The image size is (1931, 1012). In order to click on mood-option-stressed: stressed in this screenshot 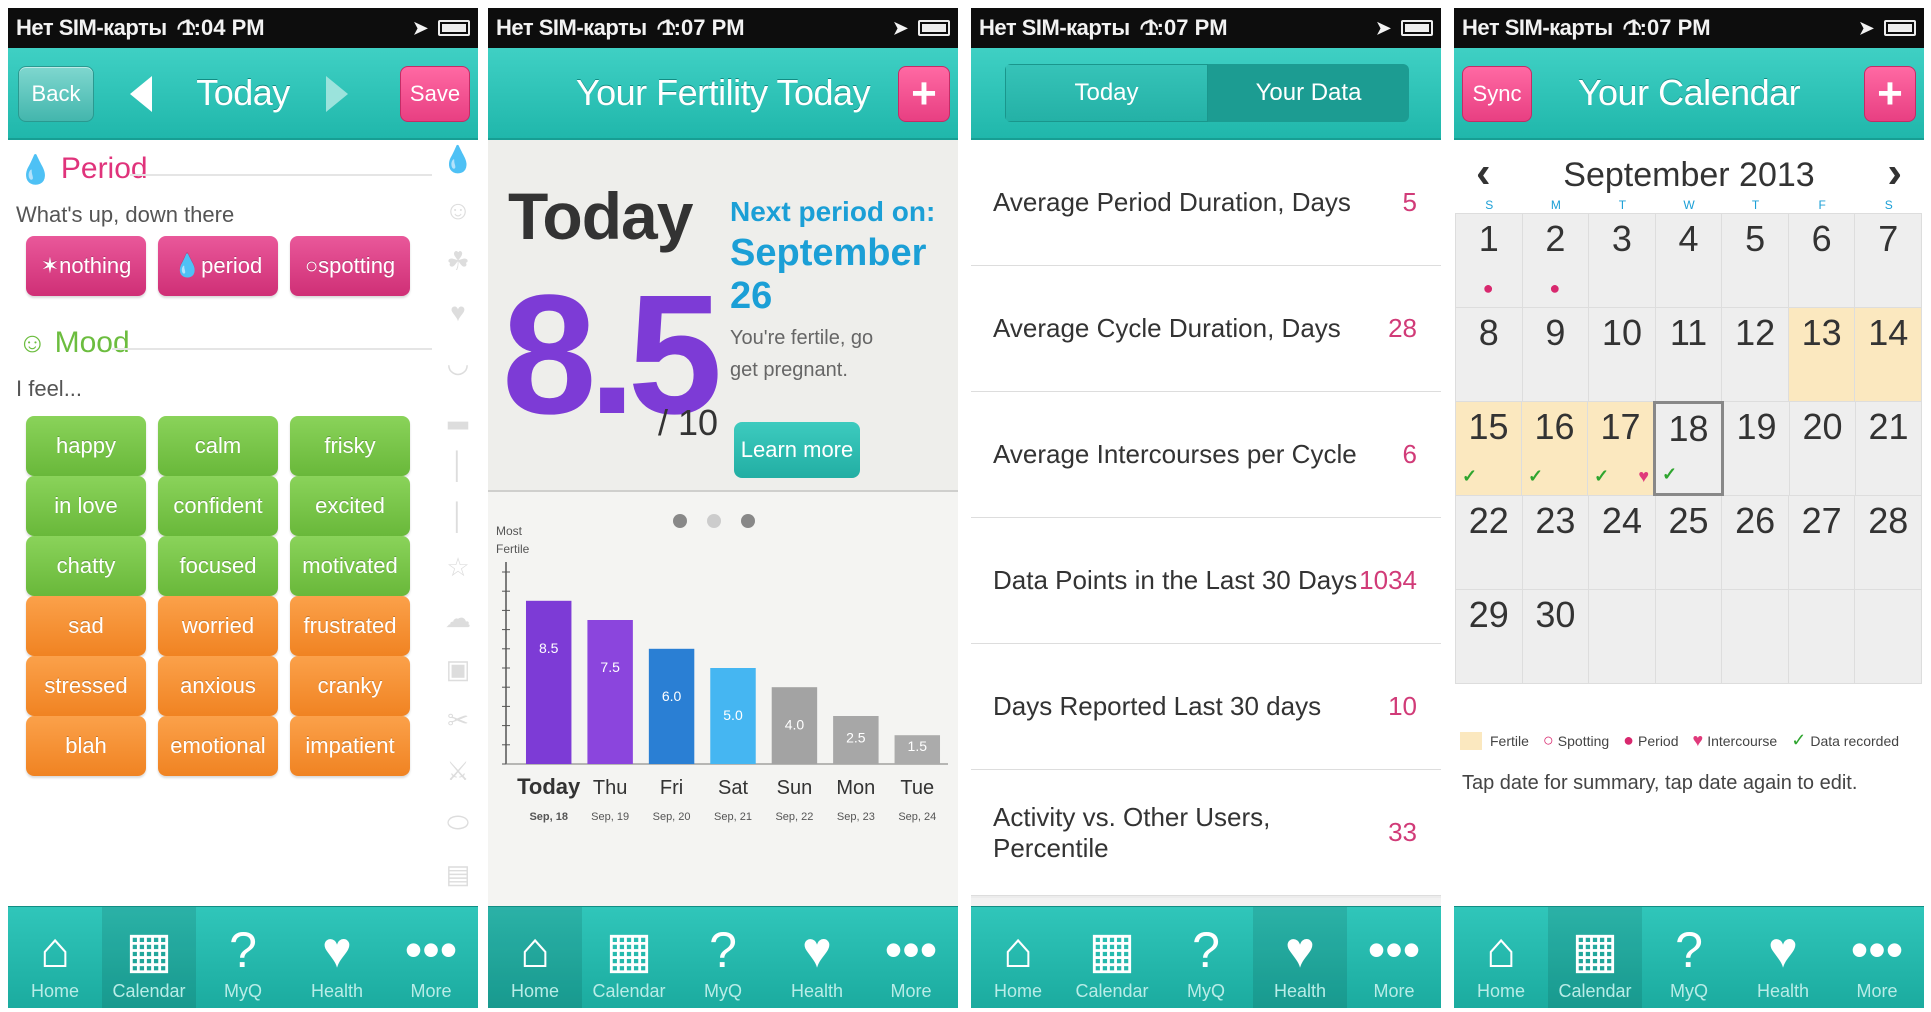, I will do `click(86, 686)`.